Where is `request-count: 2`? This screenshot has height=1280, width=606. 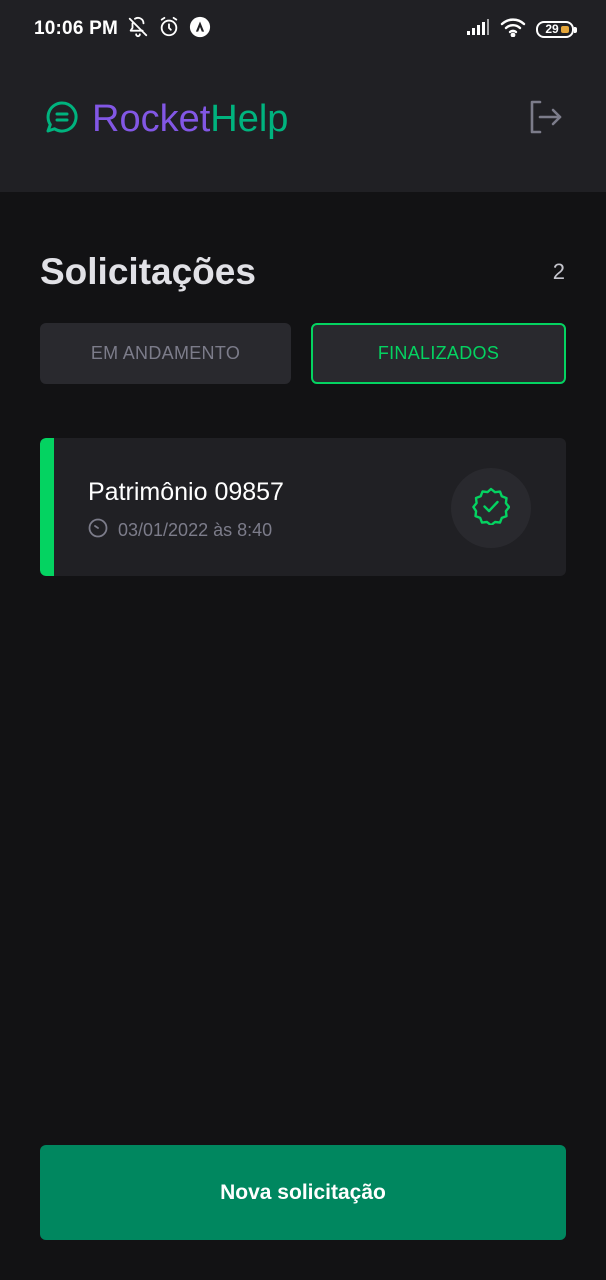
request-count: 2 is located at coordinates (558, 271).